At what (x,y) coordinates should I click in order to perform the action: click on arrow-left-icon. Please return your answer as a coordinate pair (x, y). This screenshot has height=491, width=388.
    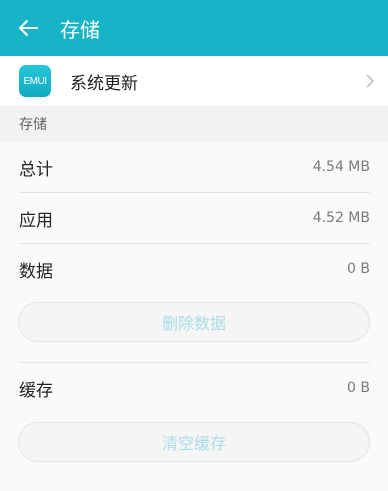
    Looking at the image, I should click on (28, 28).